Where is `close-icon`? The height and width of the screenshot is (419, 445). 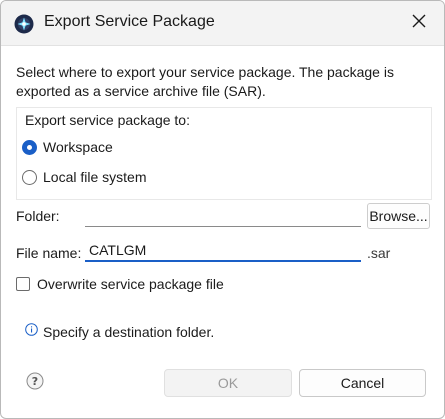 close-icon is located at coordinates (419, 23).